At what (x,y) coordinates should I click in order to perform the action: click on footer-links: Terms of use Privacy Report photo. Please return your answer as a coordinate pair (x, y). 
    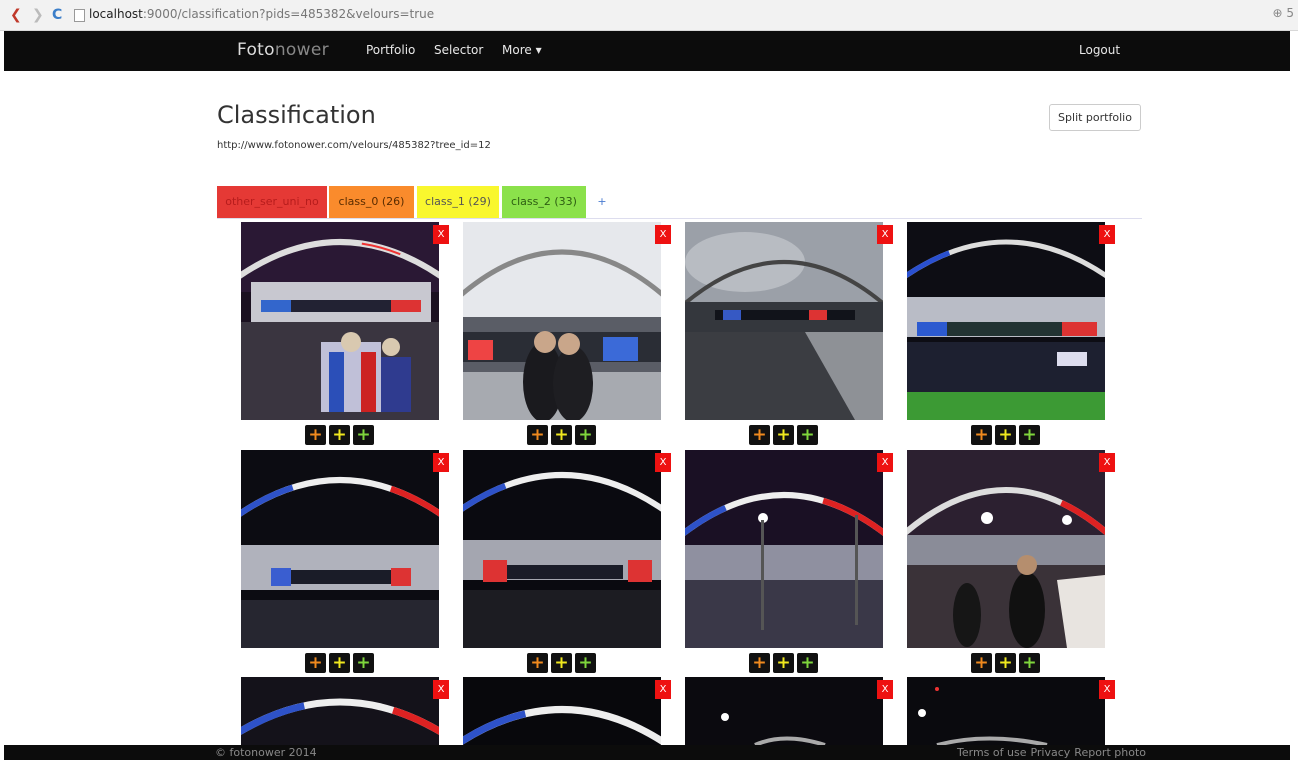
    Looking at the image, I should click on (1053, 752).